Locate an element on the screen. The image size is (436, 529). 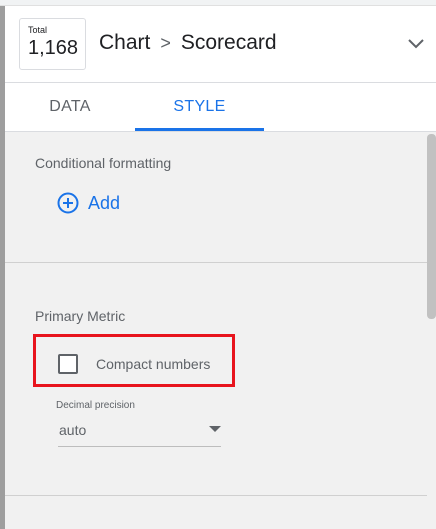
add-label: Add is located at coordinates (104, 202).